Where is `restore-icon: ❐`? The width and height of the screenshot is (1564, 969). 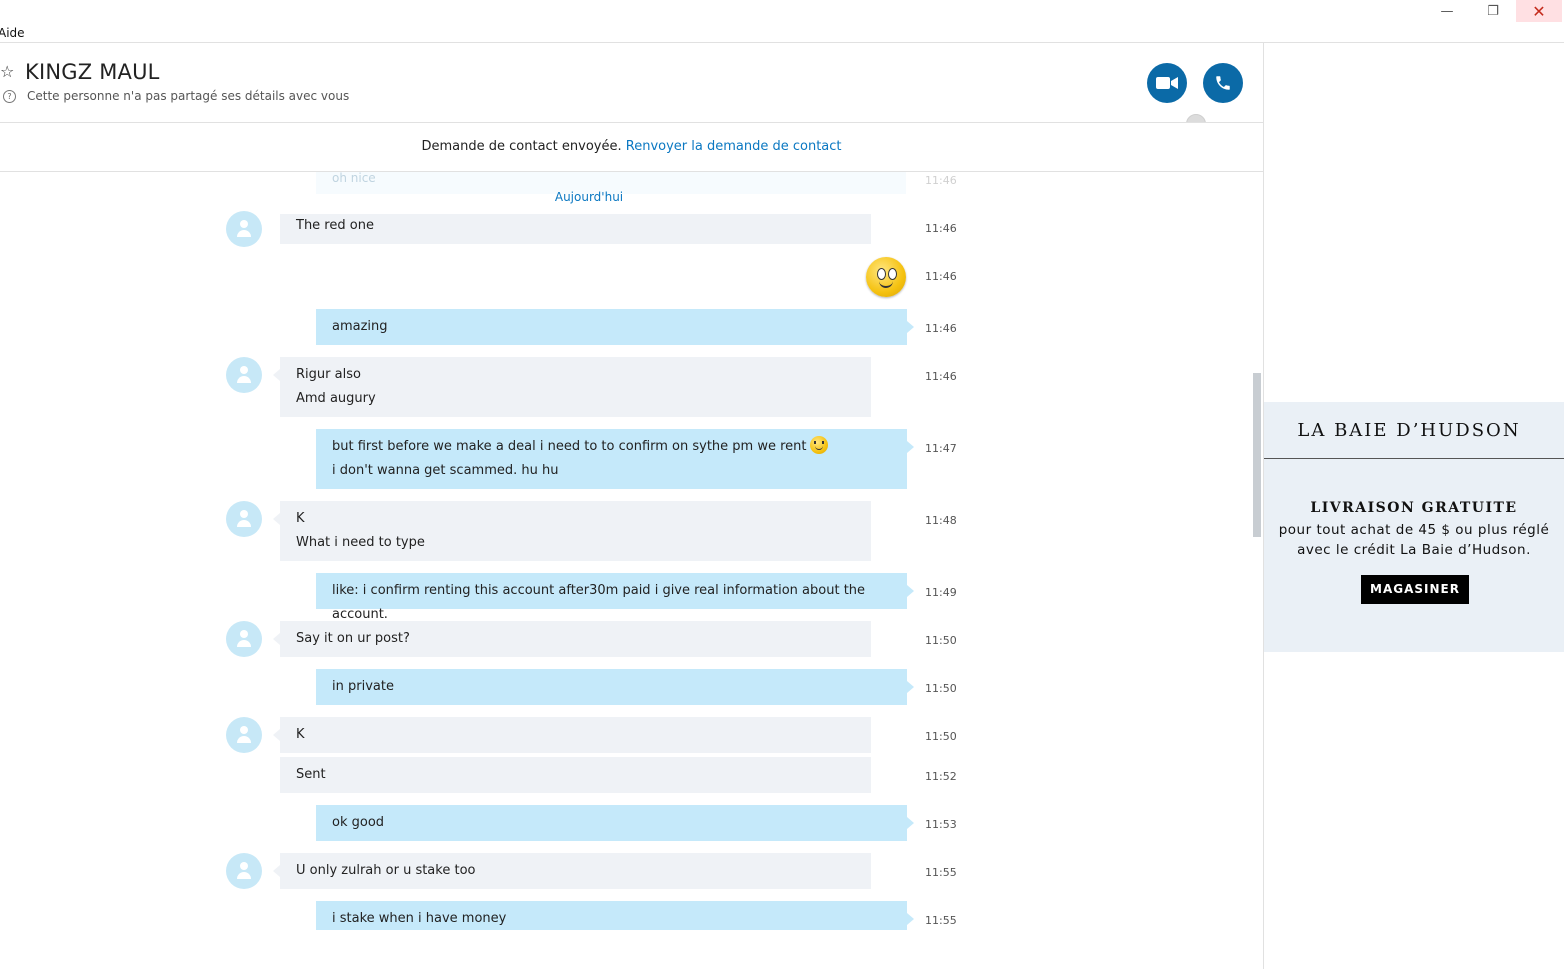
restore-icon: ❐ is located at coordinates (1493, 11).